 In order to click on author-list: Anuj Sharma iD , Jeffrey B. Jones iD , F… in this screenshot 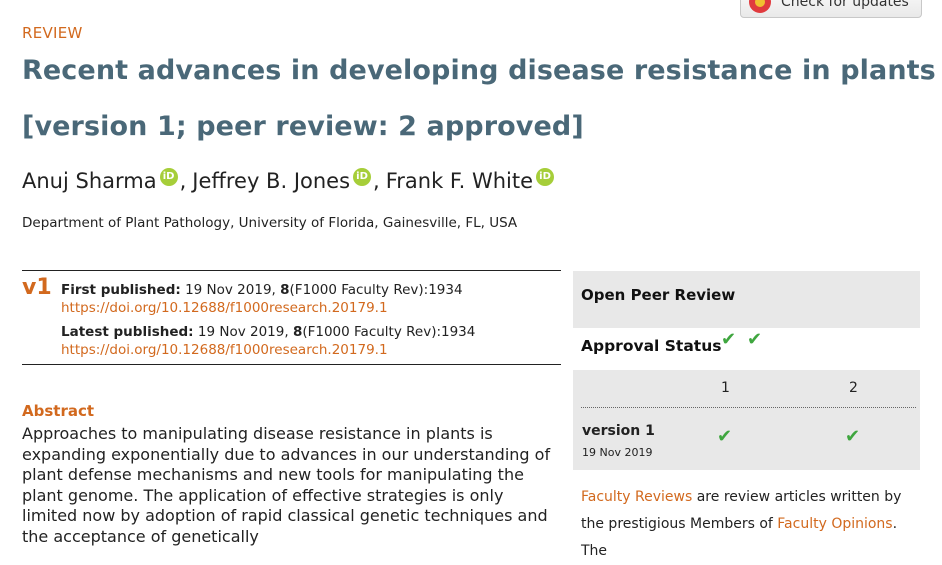, I will do `click(289, 181)`.